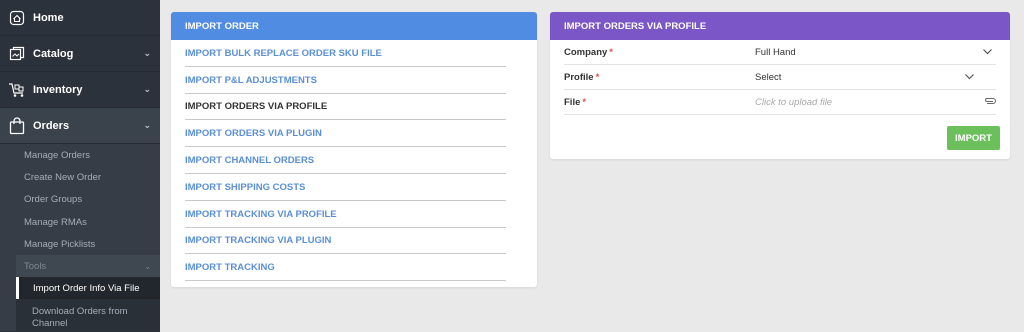 The image size is (1024, 332). I want to click on sidebar-item-catalog: Catalog ⌄, so click(80, 54).